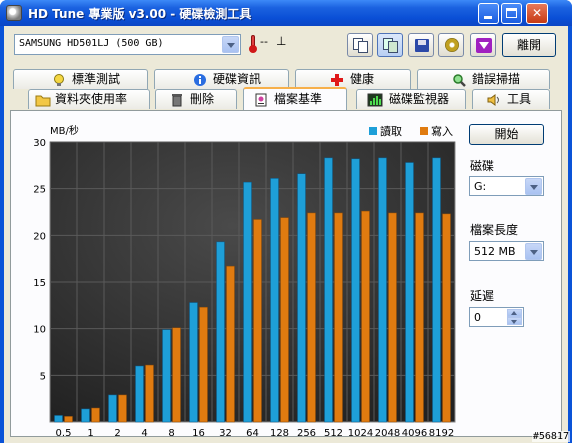 The width and height of the screenshot is (572, 443). What do you see at coordinates (43, 376) in the screenshot?
I see `y-tick-label: 5` at bounding box center [43, 376].